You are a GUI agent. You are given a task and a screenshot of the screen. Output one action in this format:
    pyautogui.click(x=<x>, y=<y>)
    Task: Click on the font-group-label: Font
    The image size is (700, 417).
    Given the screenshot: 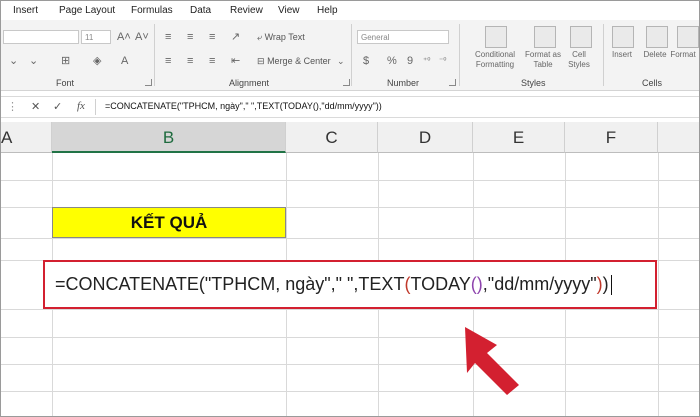 What is the action you would take?
    pyautogui.click(x=65, y=83)
    